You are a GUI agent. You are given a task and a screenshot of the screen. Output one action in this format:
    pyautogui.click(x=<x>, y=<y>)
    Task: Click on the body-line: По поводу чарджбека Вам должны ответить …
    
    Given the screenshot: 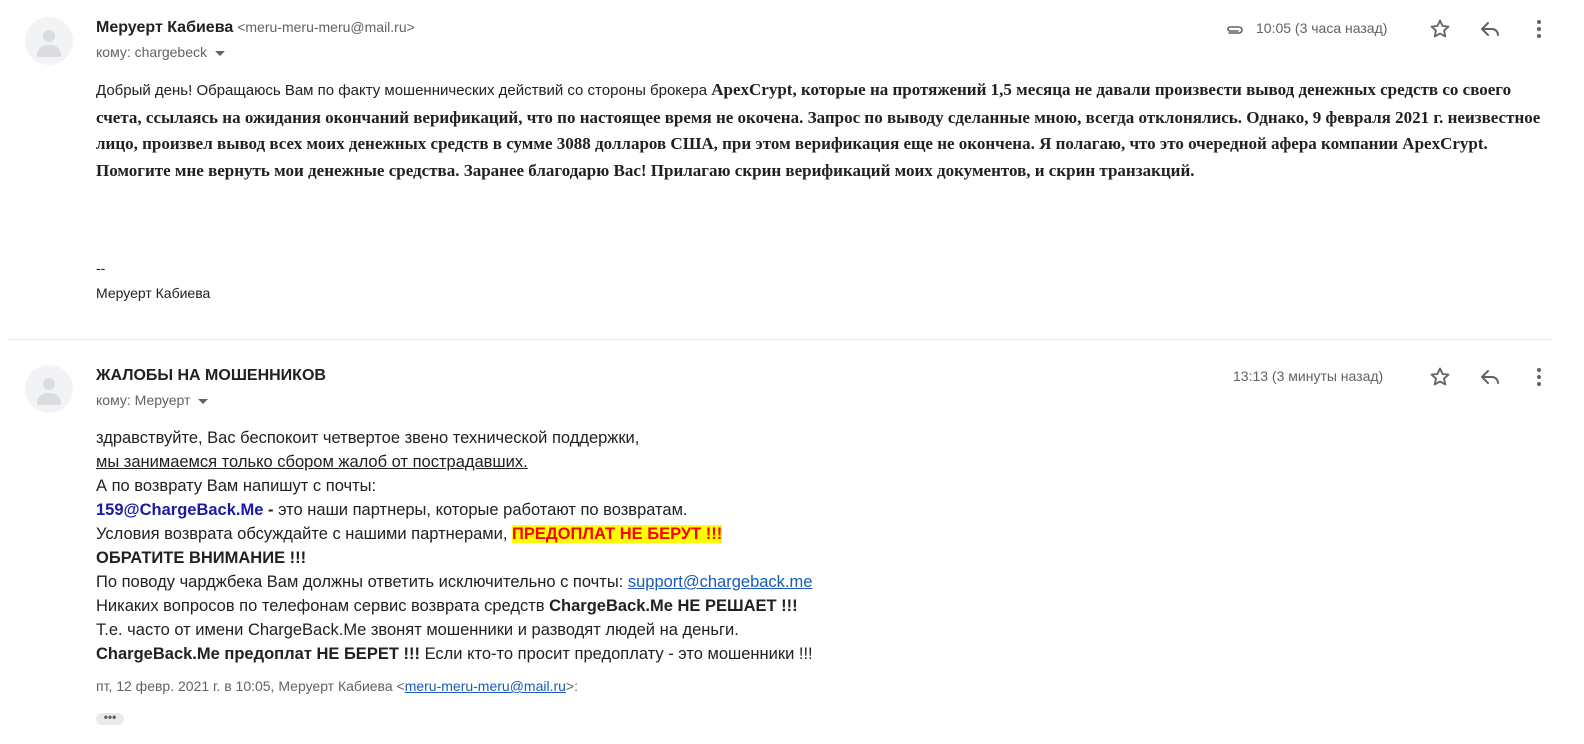 What is the action you would take?
    pyautogui.click(x=454, y=582)
    